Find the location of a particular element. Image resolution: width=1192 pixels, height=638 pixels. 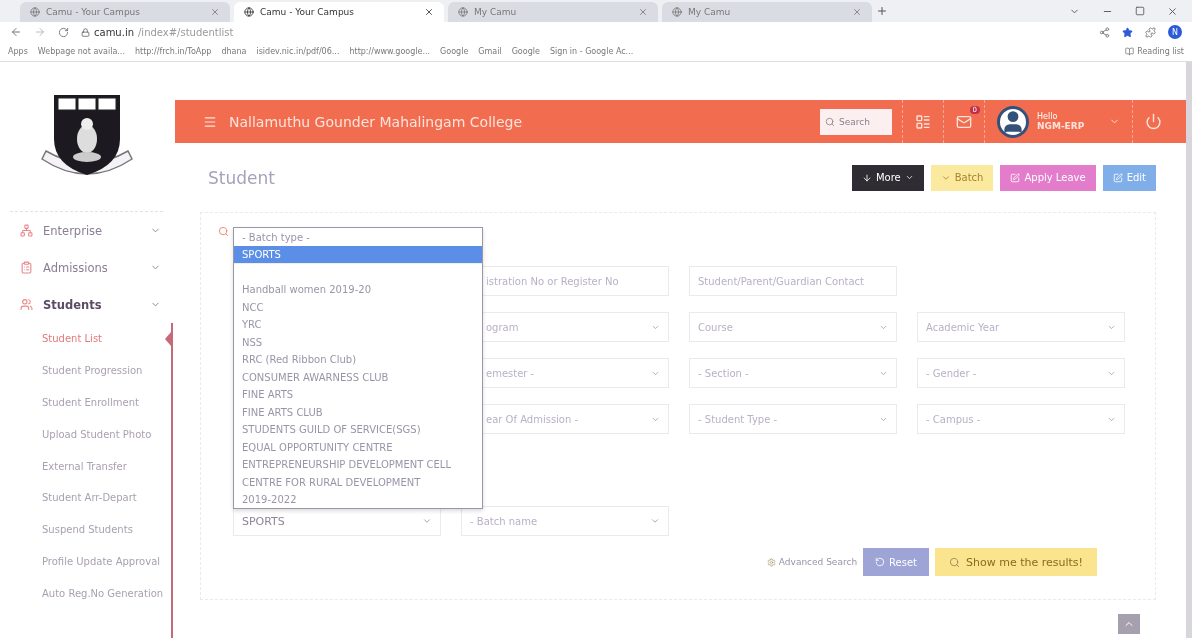

lock-icon is located at coordinates (85, 32).